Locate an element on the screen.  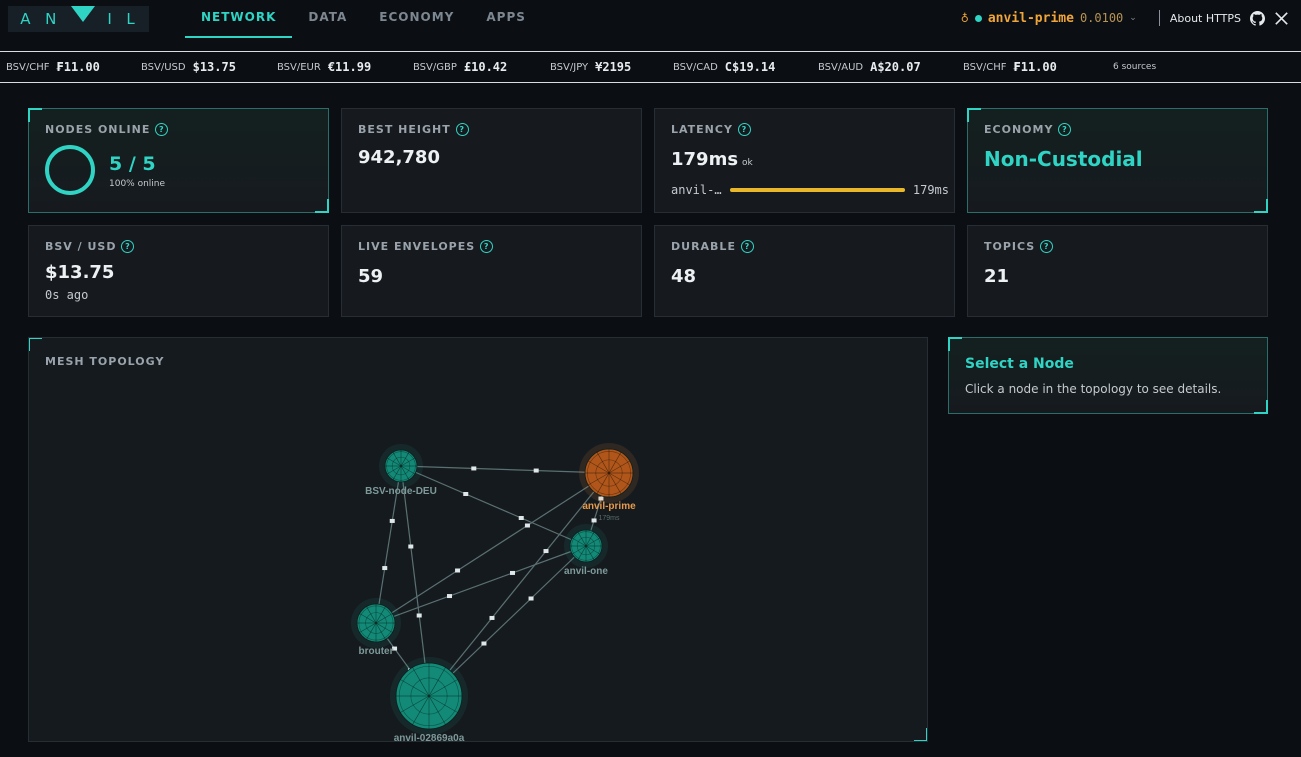
card-label: BSV / USD ? is located at coordinates (90, 246).